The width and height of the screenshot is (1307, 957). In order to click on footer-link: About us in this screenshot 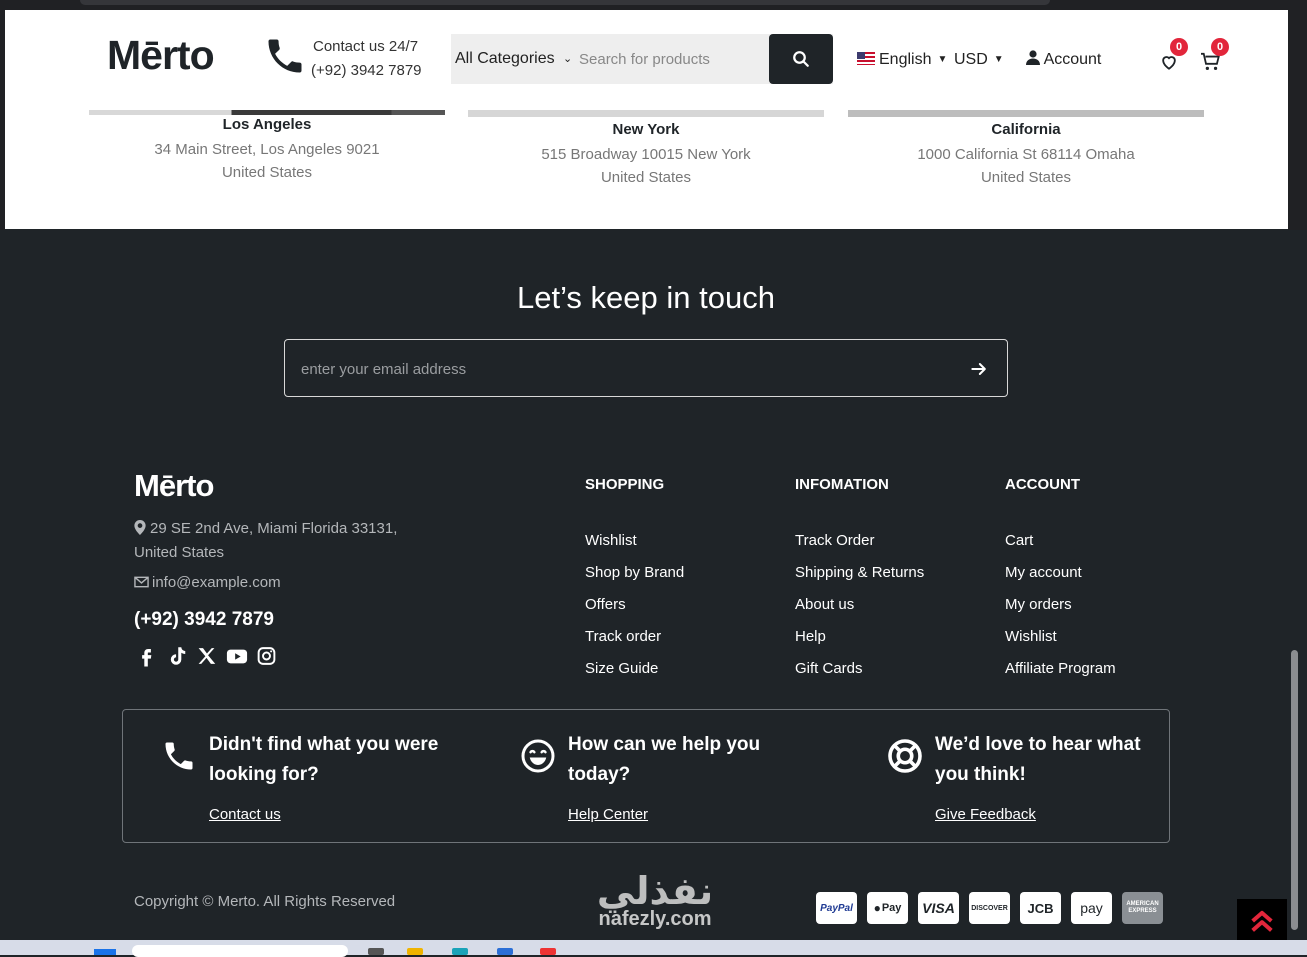, I will do `click(859, 611)`.